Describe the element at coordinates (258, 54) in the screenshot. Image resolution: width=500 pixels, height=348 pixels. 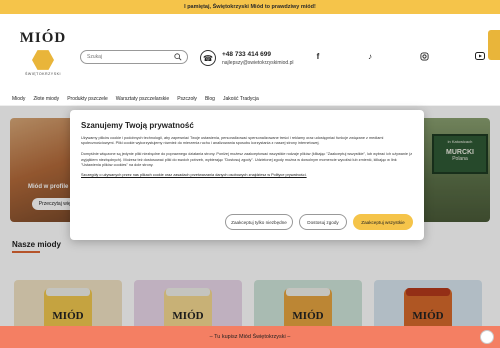
I see `phone-number: +48 733 414 699` at that location.